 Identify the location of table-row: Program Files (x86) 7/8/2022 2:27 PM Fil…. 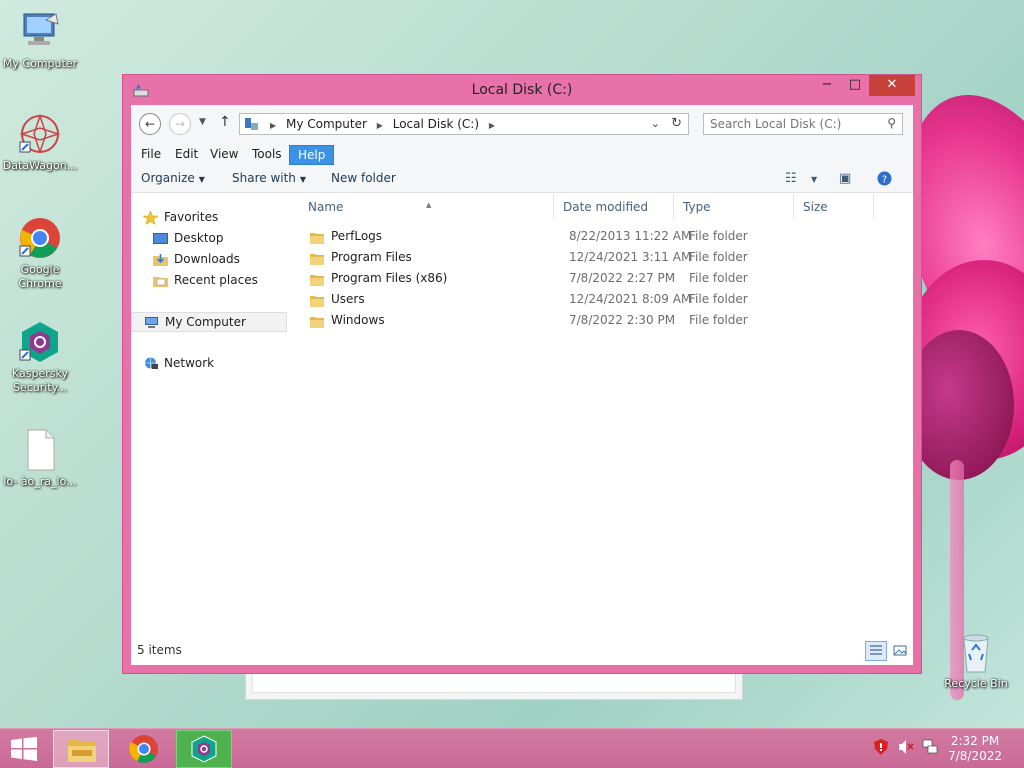
(599, 278).